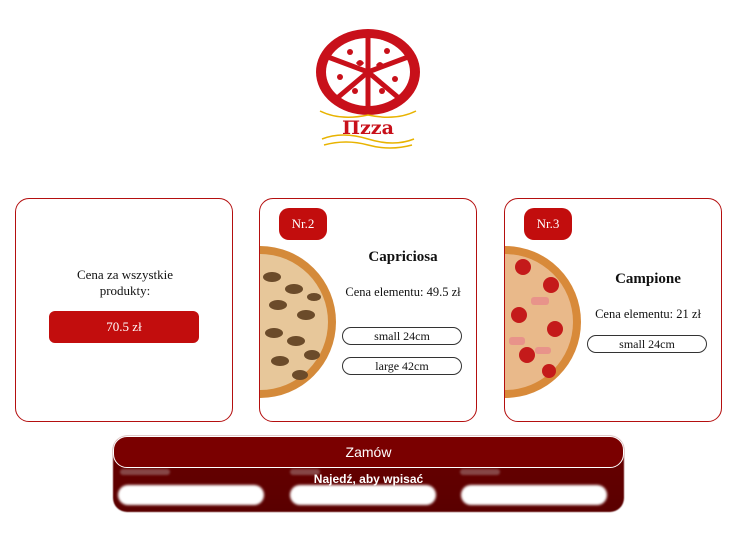 The width and height of the screenshot is (750, 555). I want to click on product-name: Capriciosa, so click(403, 257).